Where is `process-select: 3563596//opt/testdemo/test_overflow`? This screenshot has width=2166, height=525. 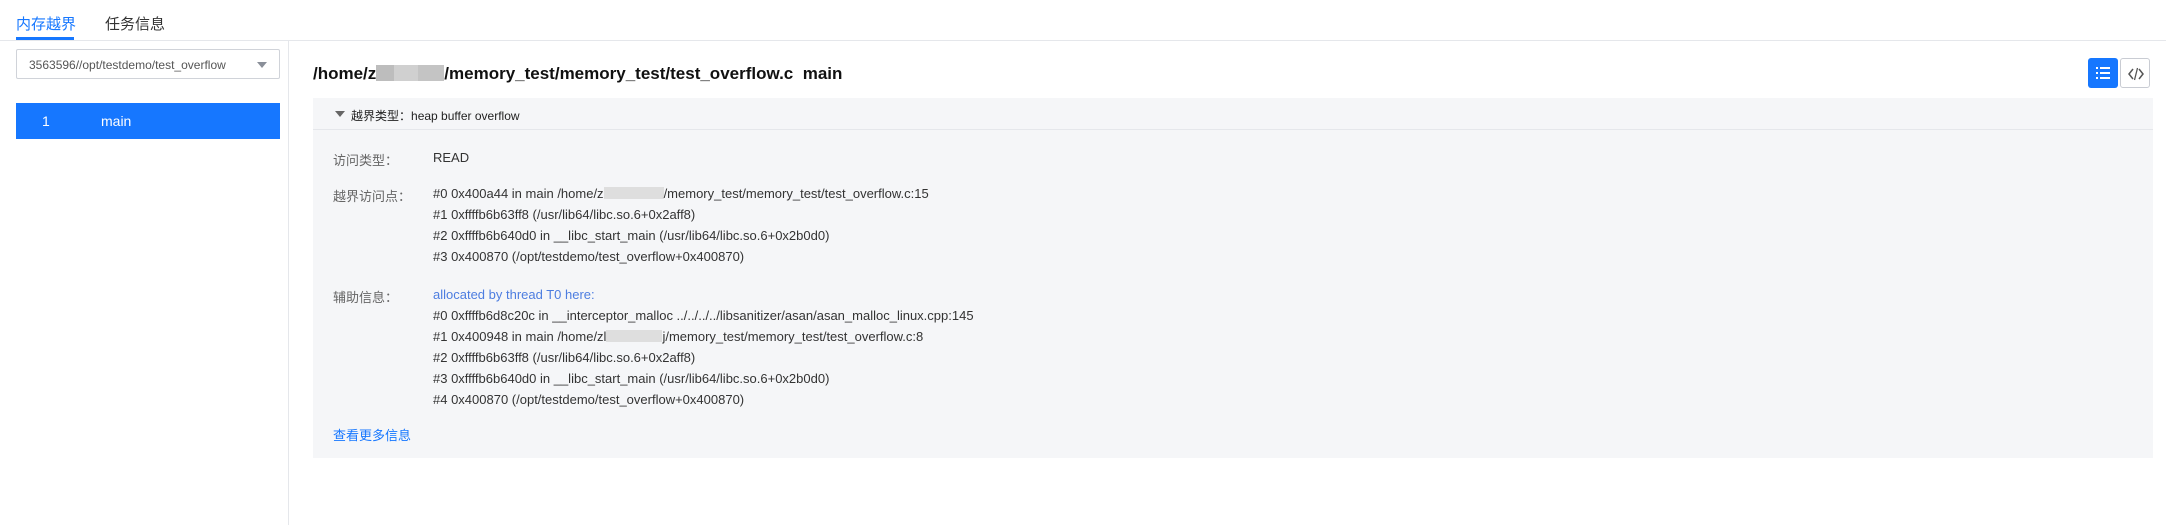 process-select: 3563596//opt/testdemo/test_overflow is located at coordinates (148, 64).